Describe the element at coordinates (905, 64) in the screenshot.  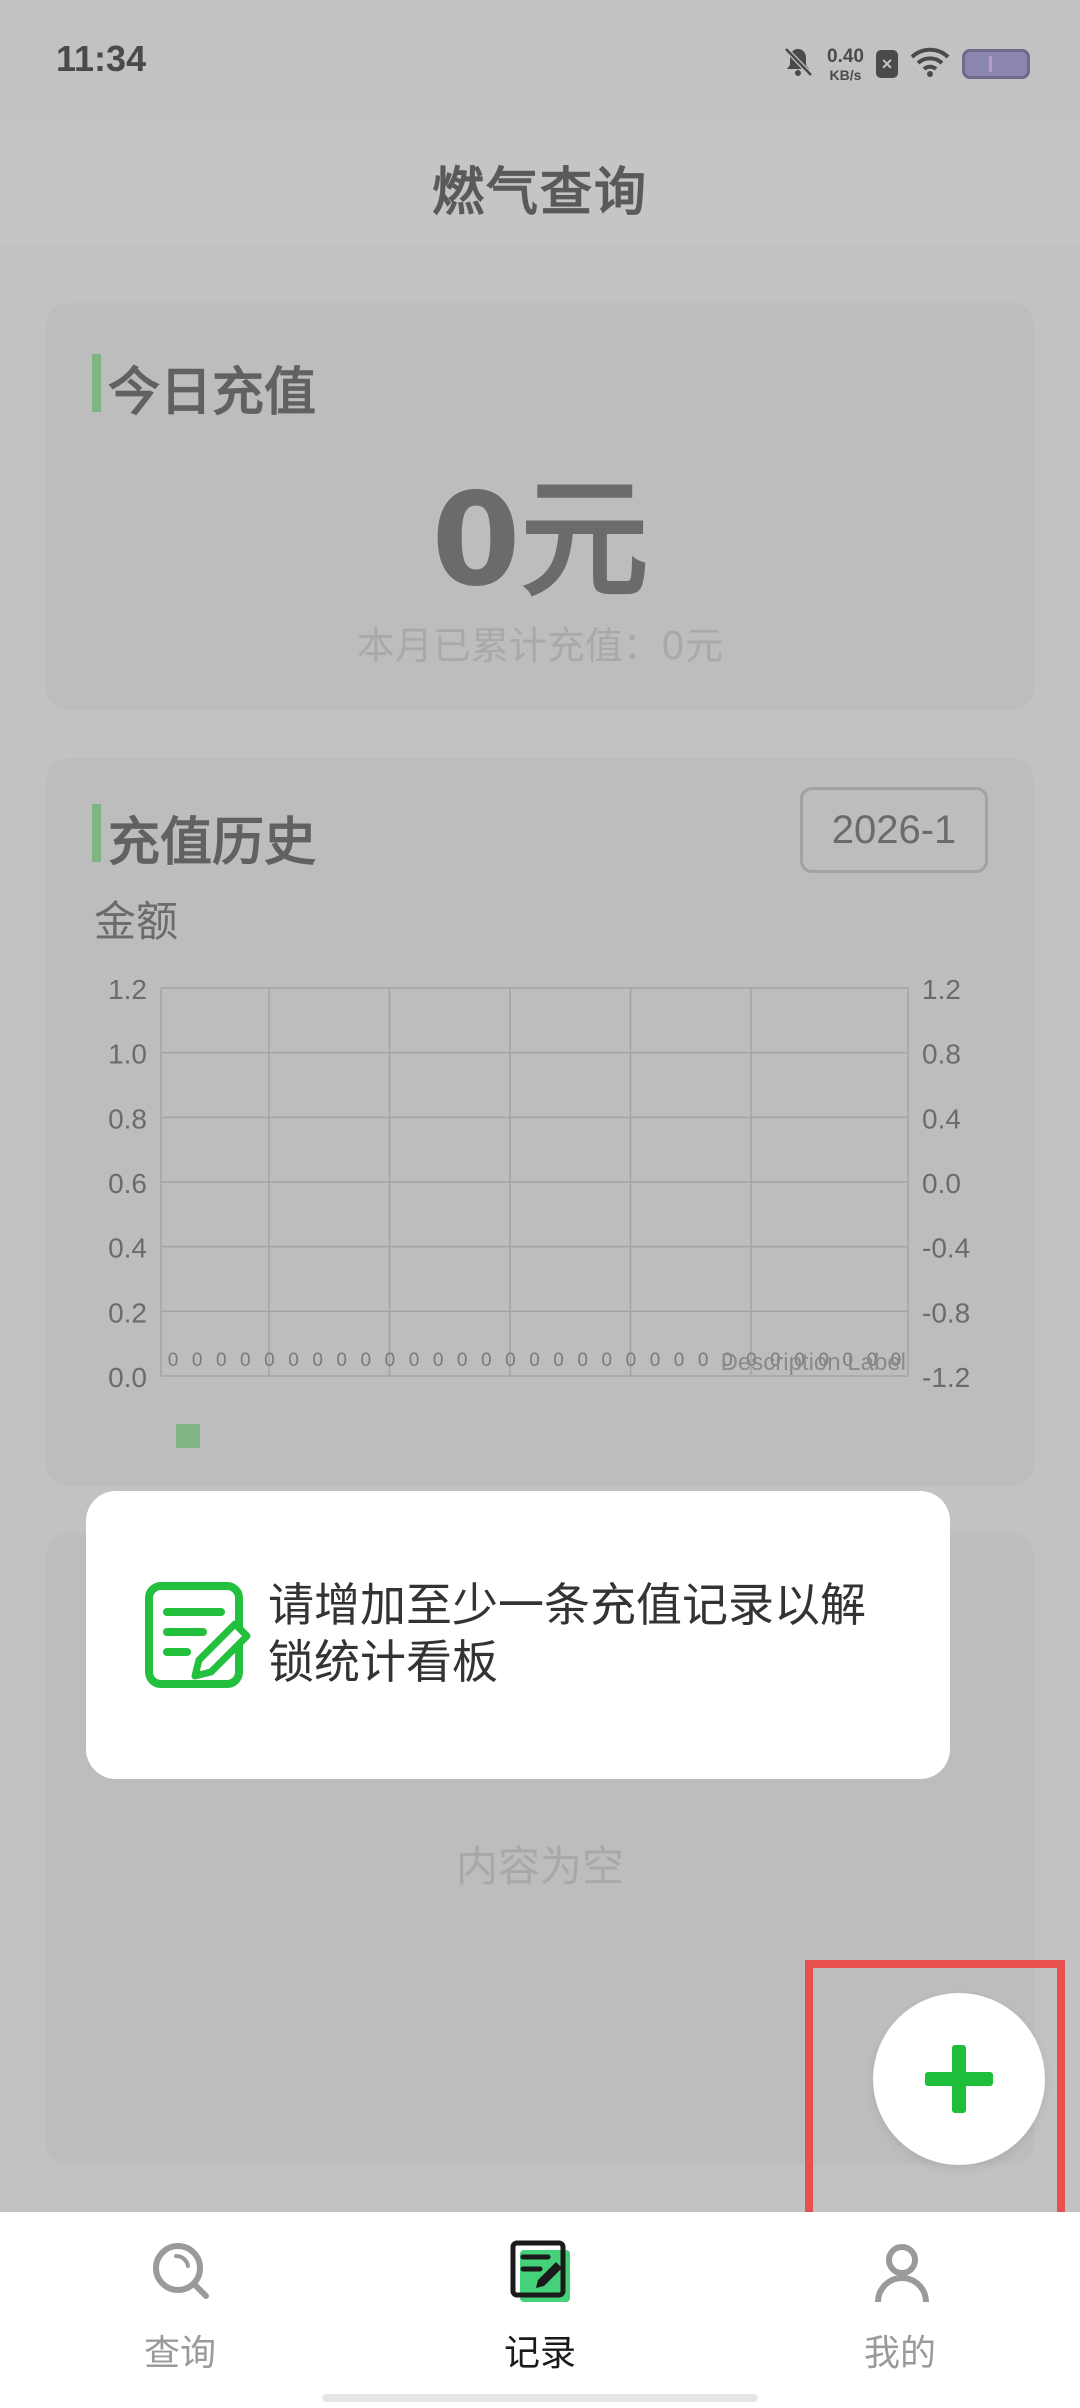
I see `status-icons: 0.40 KB/s ×` at that location.